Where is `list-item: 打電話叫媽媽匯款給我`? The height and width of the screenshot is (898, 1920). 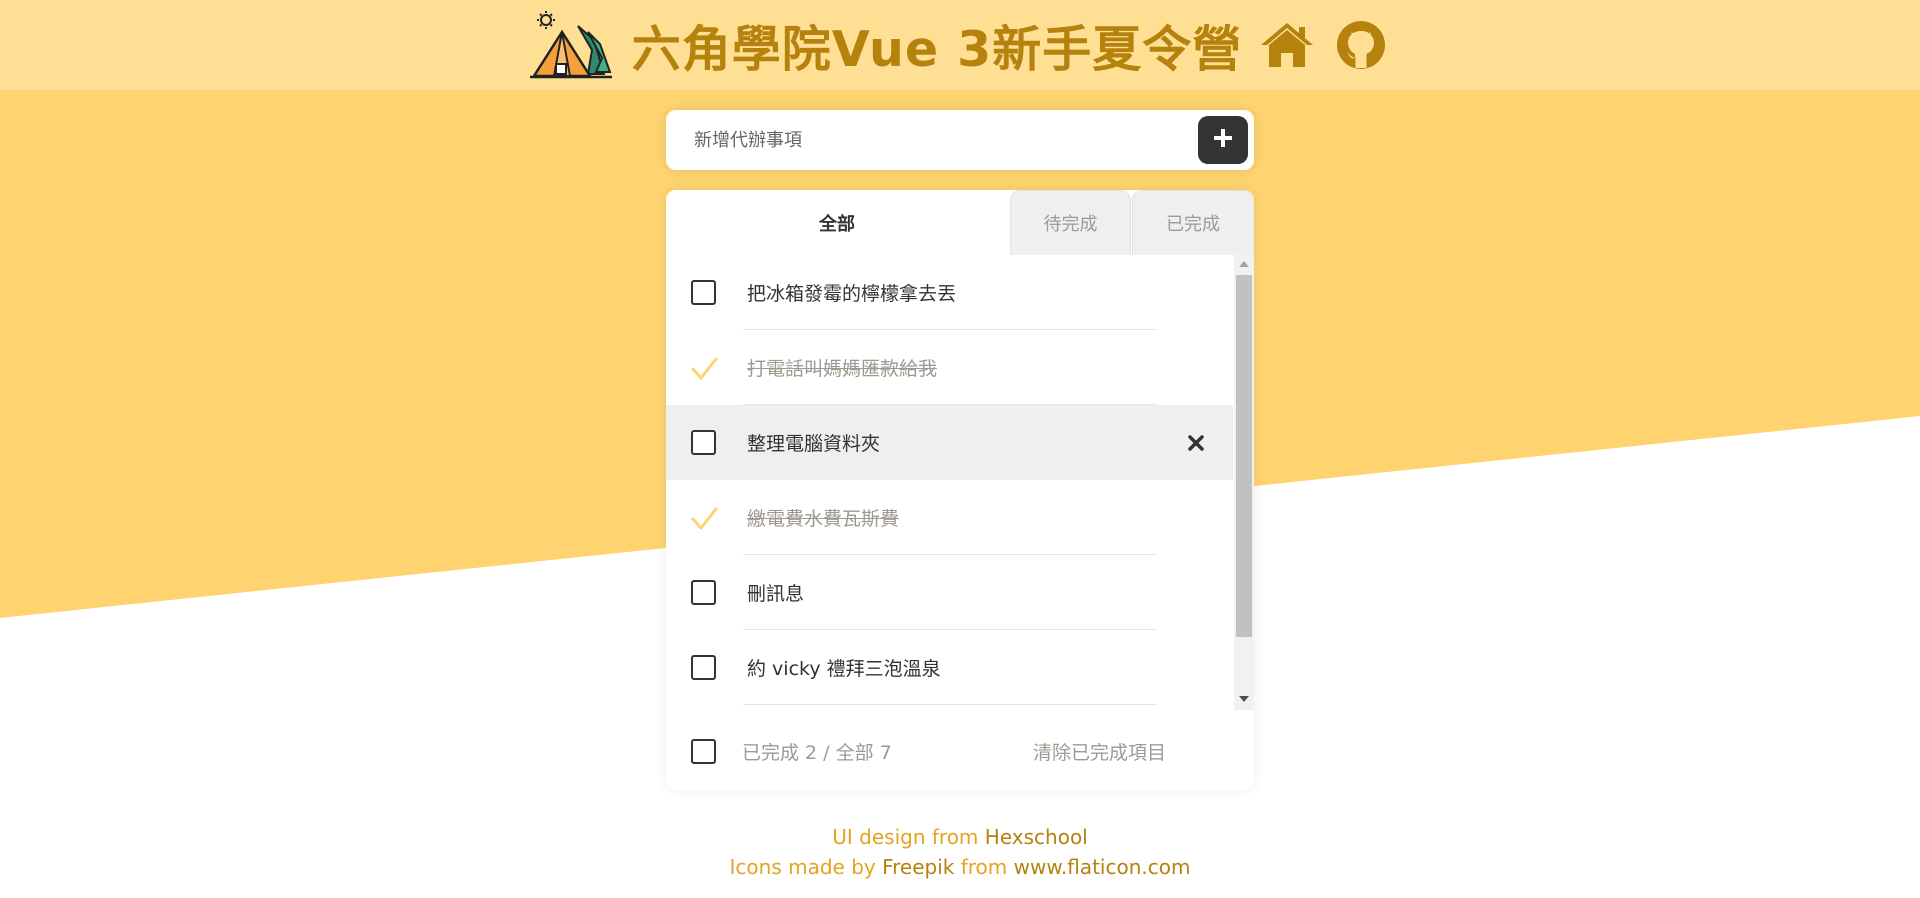
list-item: 打電話叫媽媽匯款給我 is located at coordinates (949, 367).